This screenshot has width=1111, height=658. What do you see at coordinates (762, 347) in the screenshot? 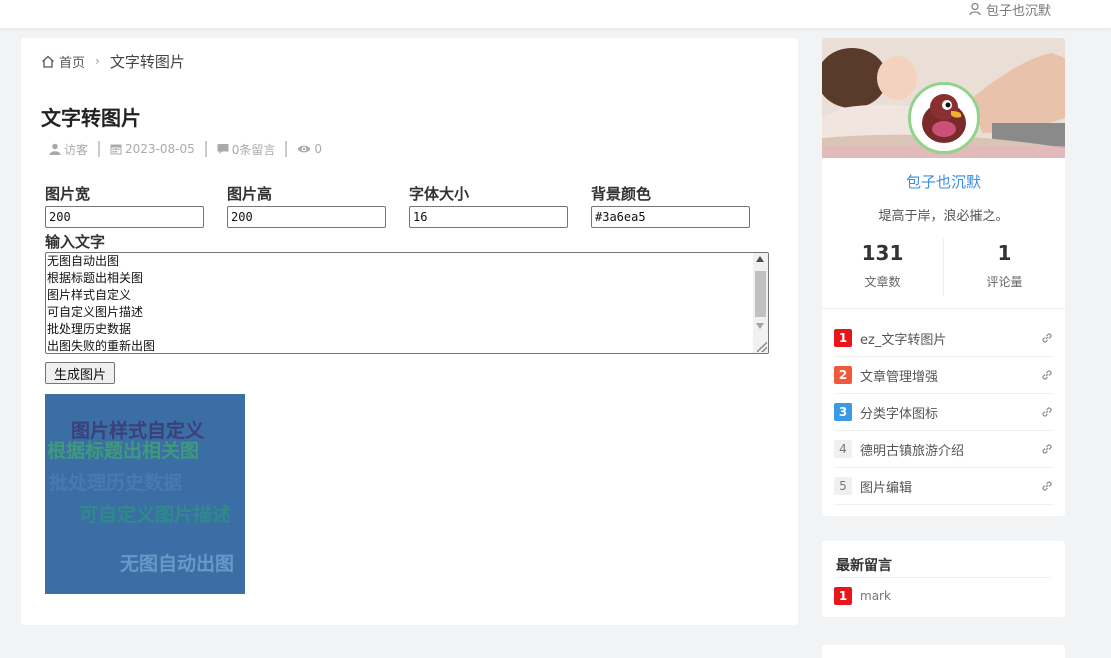
I see `resize-grip-icon` at bounding box center [762, 347].